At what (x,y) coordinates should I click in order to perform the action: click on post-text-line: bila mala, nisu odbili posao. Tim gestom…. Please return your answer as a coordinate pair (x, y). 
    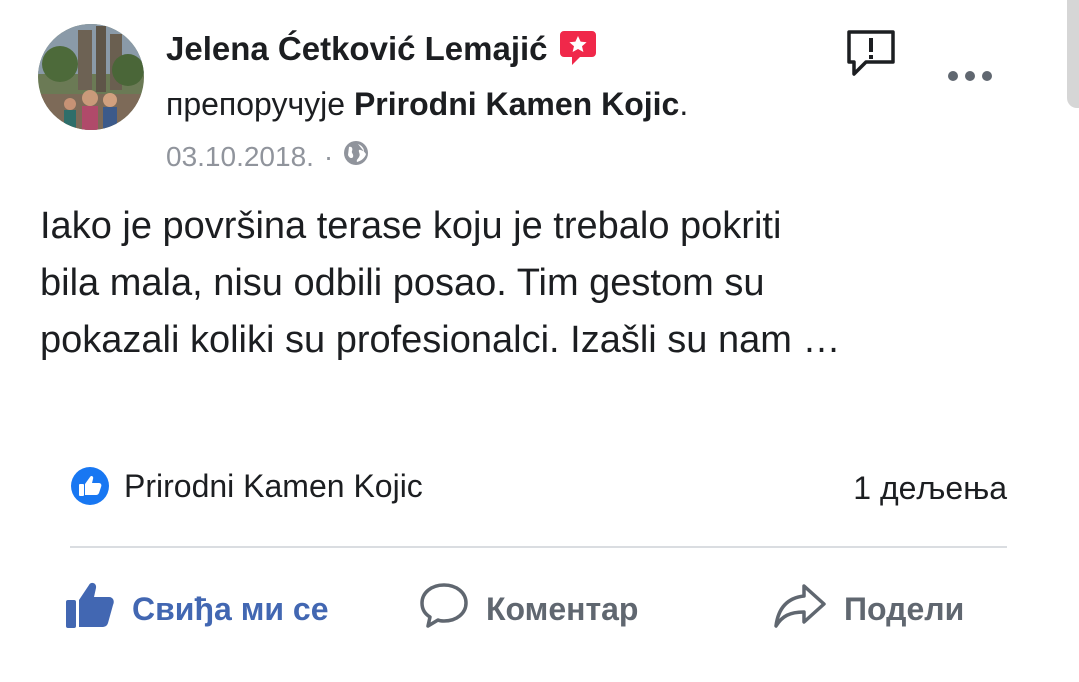
    Looking at the image, I should click on (402, 283).